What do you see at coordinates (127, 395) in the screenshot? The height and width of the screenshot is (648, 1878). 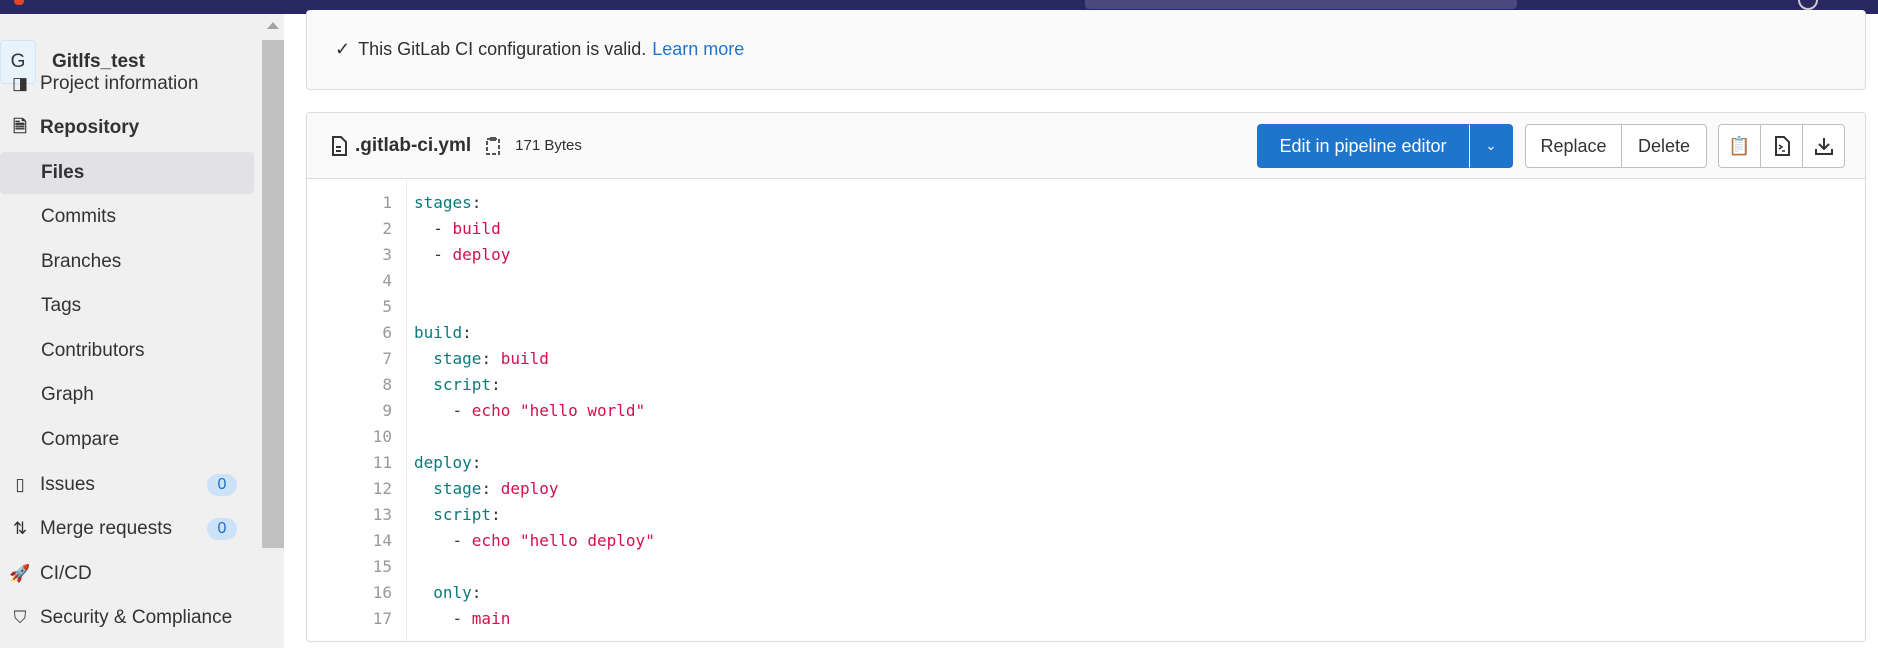 I see `sidebar-item-graph: Graph` at bounding box center [127, 395].